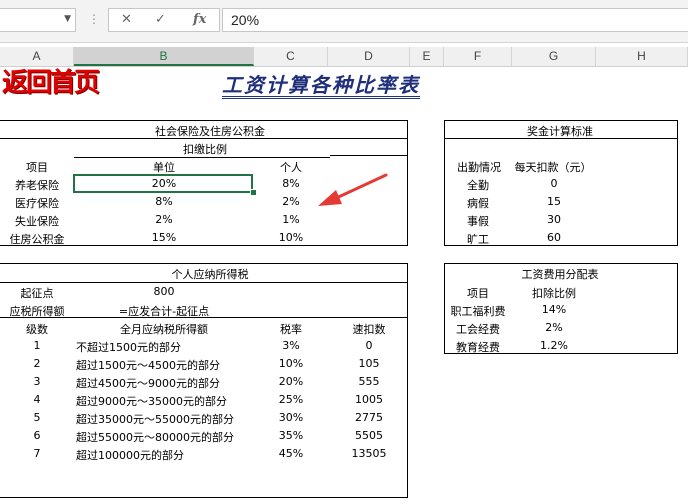  I want to click on formula-controls: ✕ ✓ fx, so click(164, 20).